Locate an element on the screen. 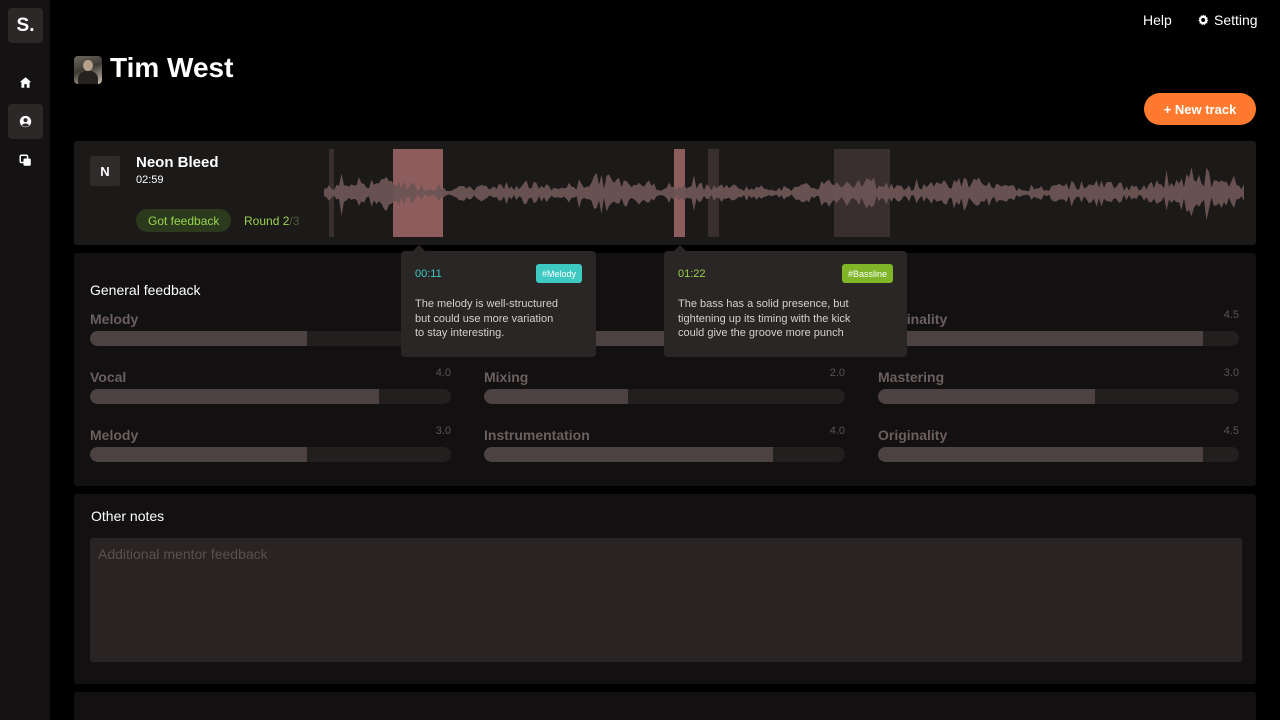 The width and height of the screenshot is (1280, 720). metric-label: Vocal is located at coordinates (108, 377).